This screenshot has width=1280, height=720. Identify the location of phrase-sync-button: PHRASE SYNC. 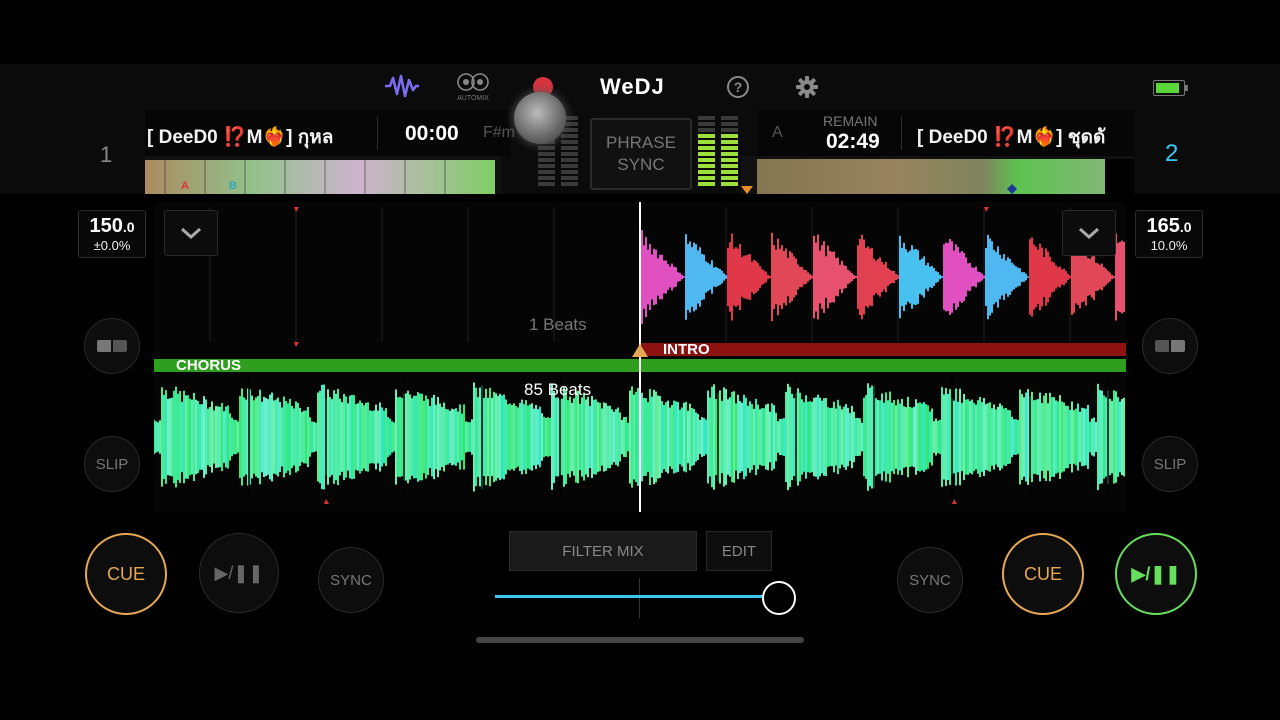
(641, 154).